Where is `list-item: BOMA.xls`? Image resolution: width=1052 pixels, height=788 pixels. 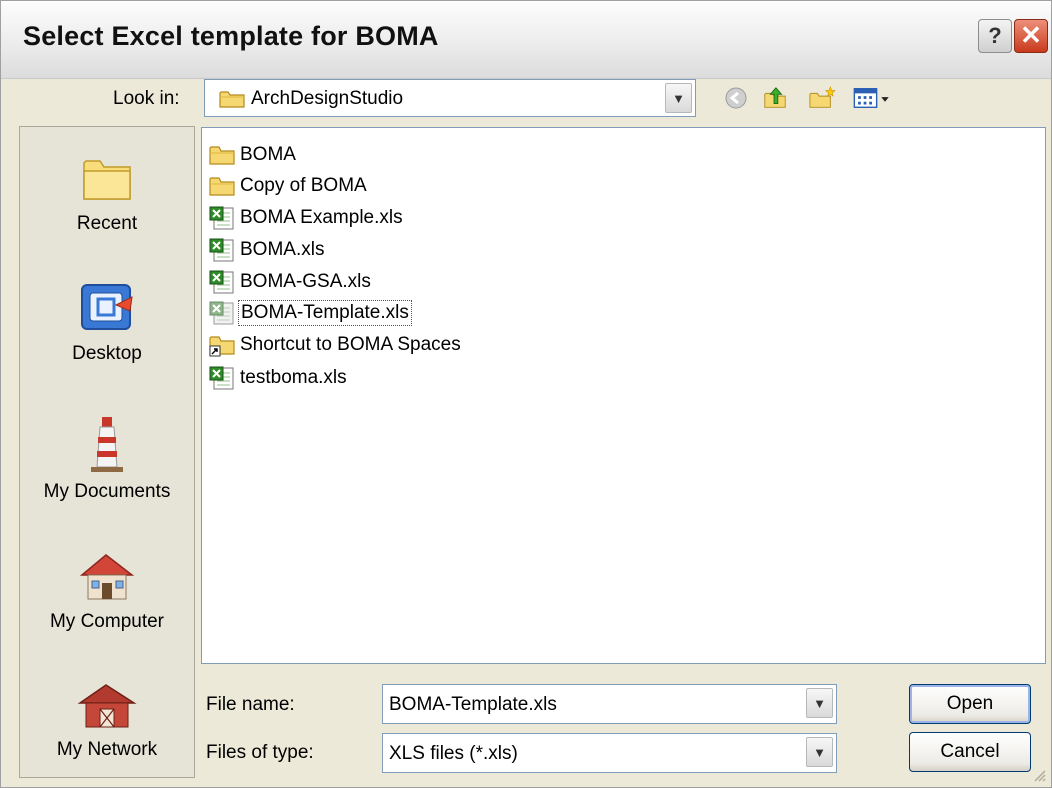
list-item: BOMA.xls is located at coordinates (267, 250).